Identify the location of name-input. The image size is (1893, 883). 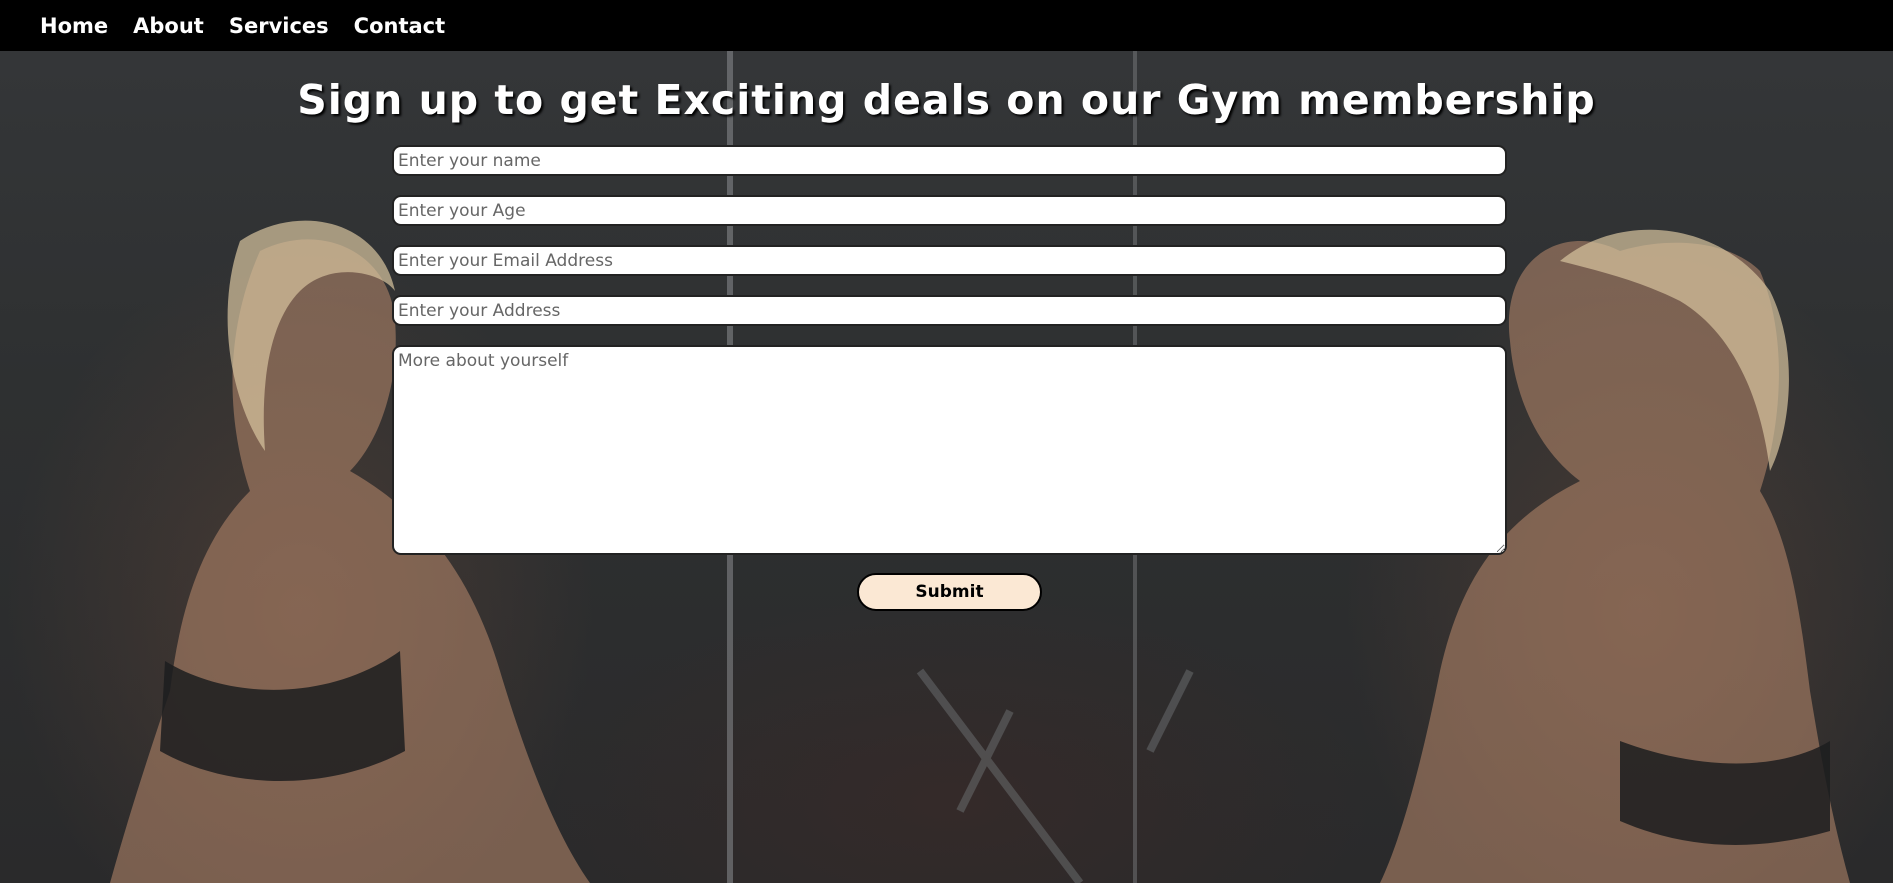
(949, 160).